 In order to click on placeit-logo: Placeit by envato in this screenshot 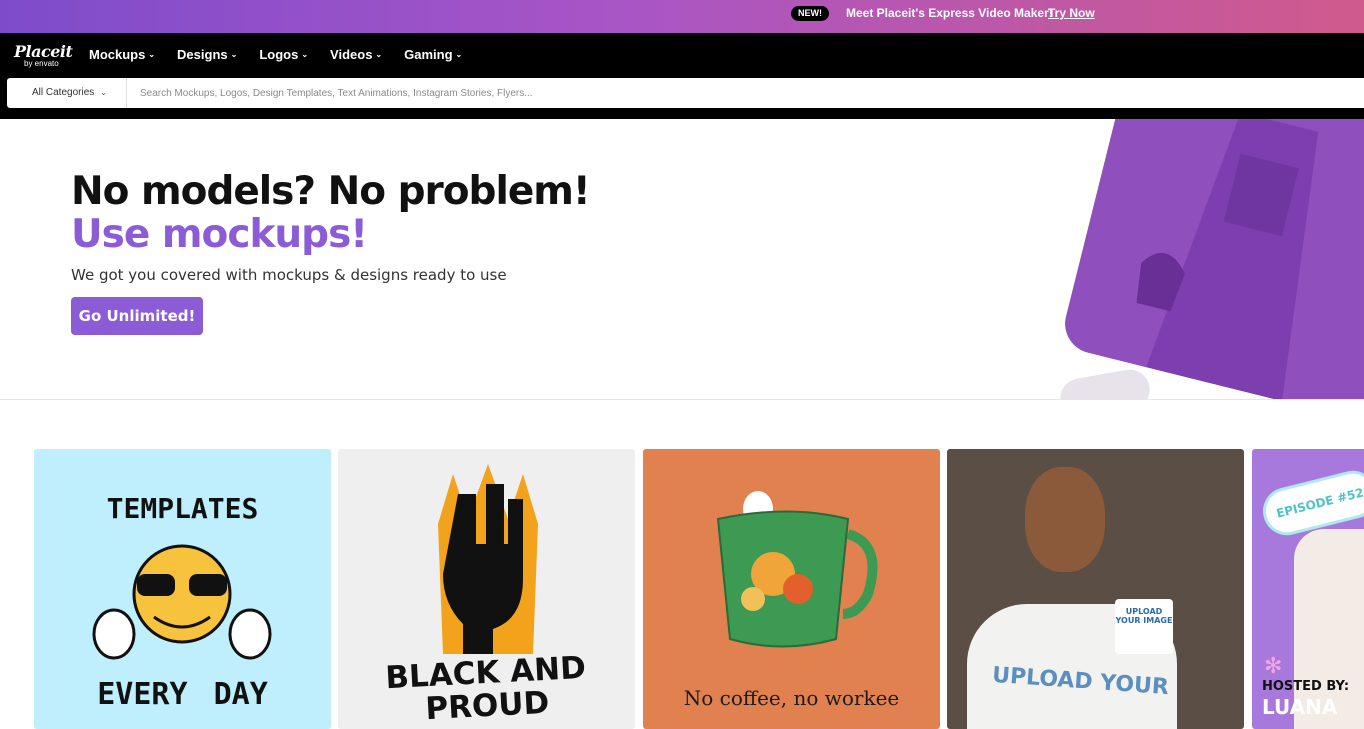, I will do `click(43, 55)`.